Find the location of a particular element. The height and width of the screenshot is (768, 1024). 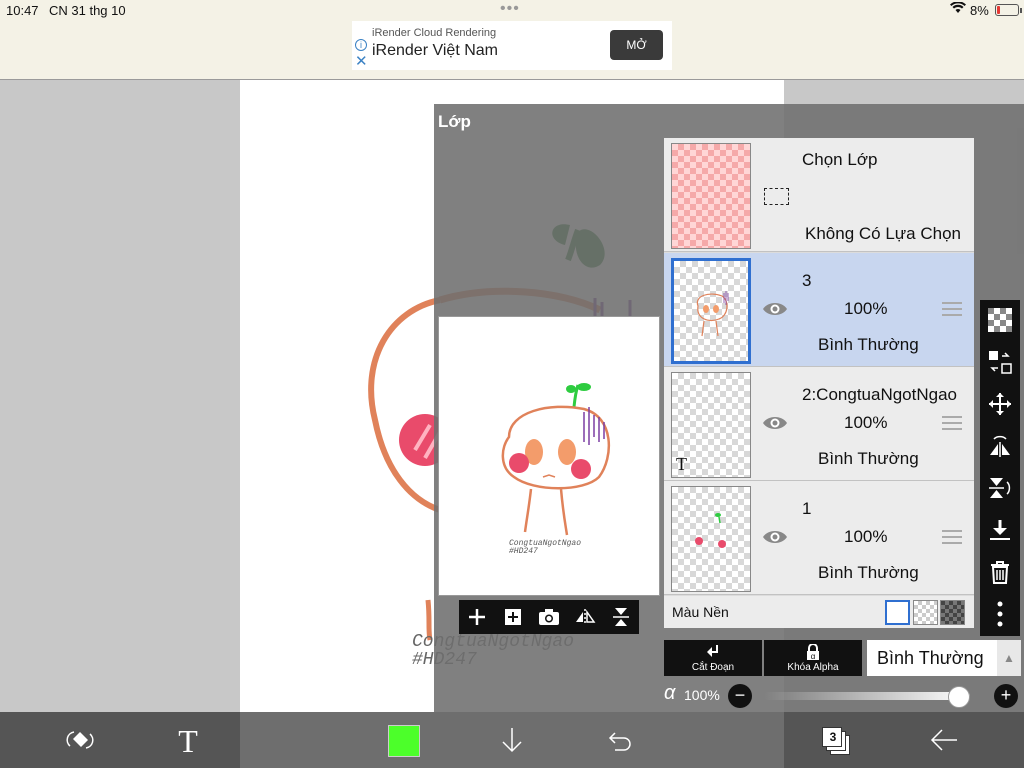

layer-name: 1 is located at coordinates (807, 508).